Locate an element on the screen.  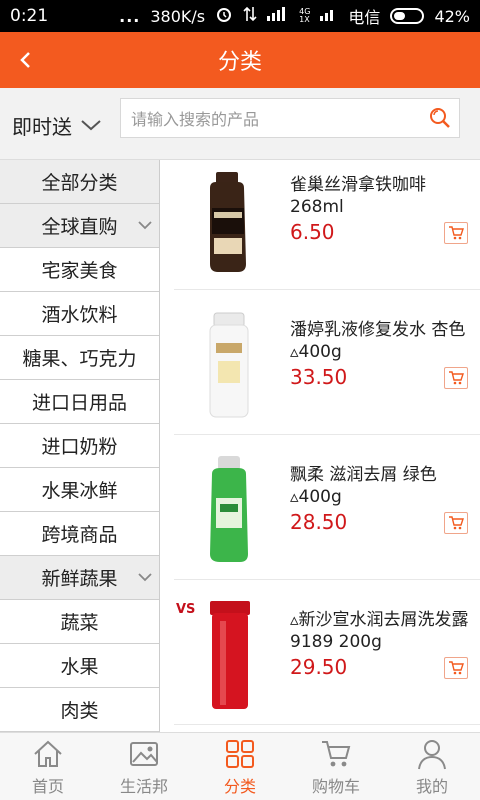
nav-item: 购物车 is located at coordinates (336, 766).